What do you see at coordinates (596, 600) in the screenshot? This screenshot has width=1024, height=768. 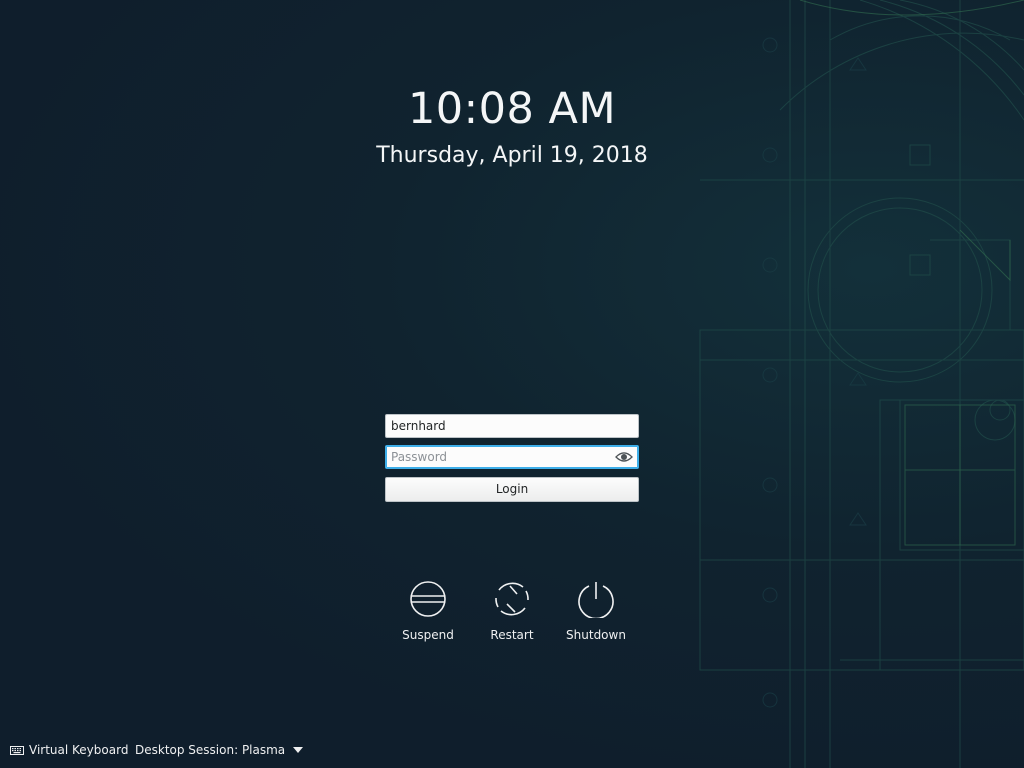 I see `shutdown-icon` at bounding box center [596, 600].